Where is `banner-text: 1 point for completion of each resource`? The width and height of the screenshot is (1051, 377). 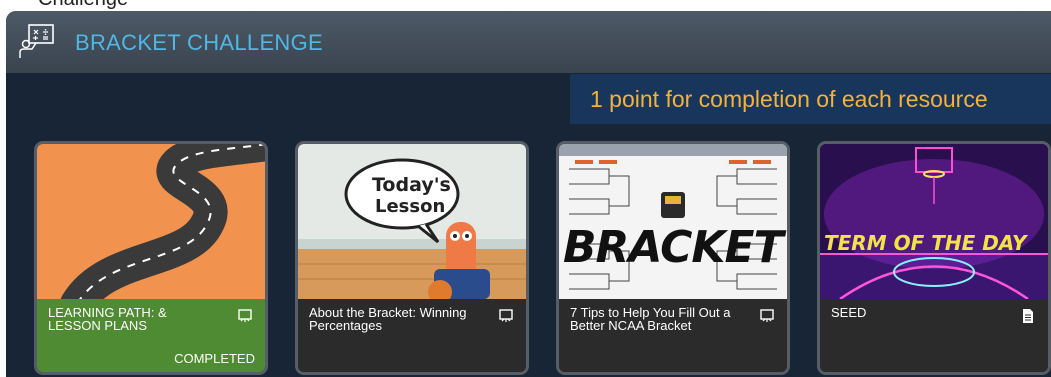
banner-text: 1 point for completion of each resource is located at coordinates (789, 99).